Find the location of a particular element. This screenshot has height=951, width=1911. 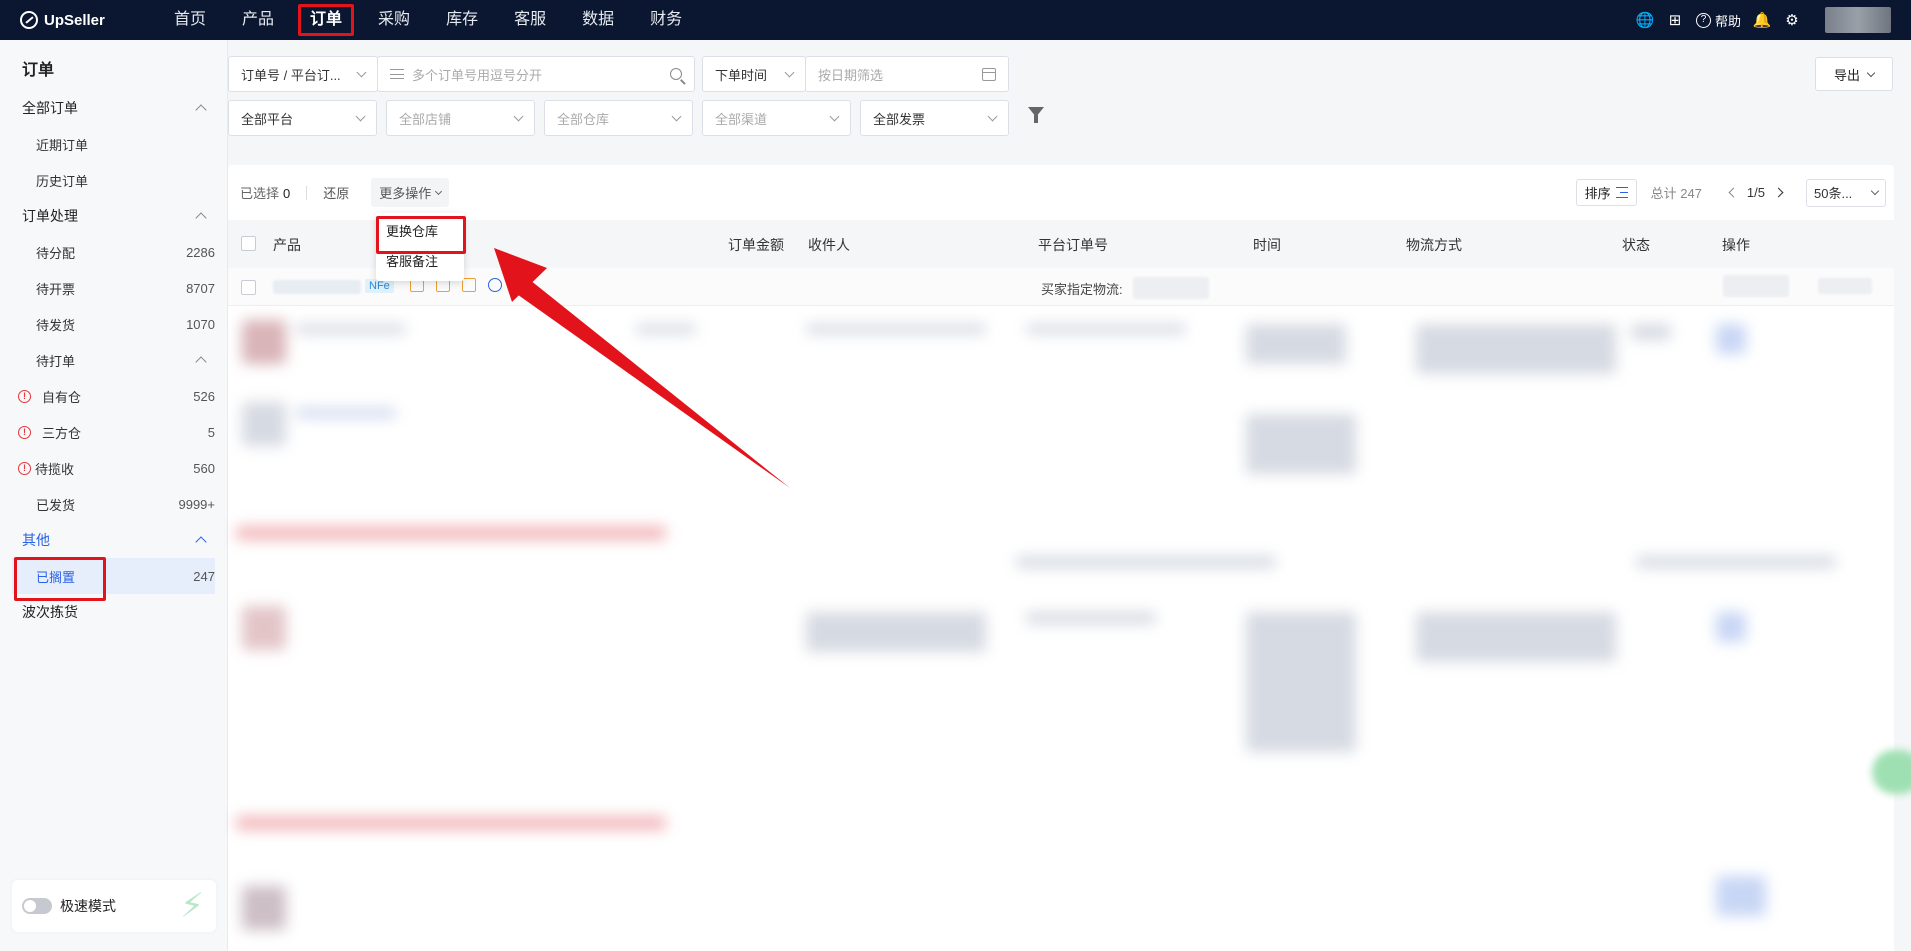

arrow-shaft is located at coordinates (648, 380).